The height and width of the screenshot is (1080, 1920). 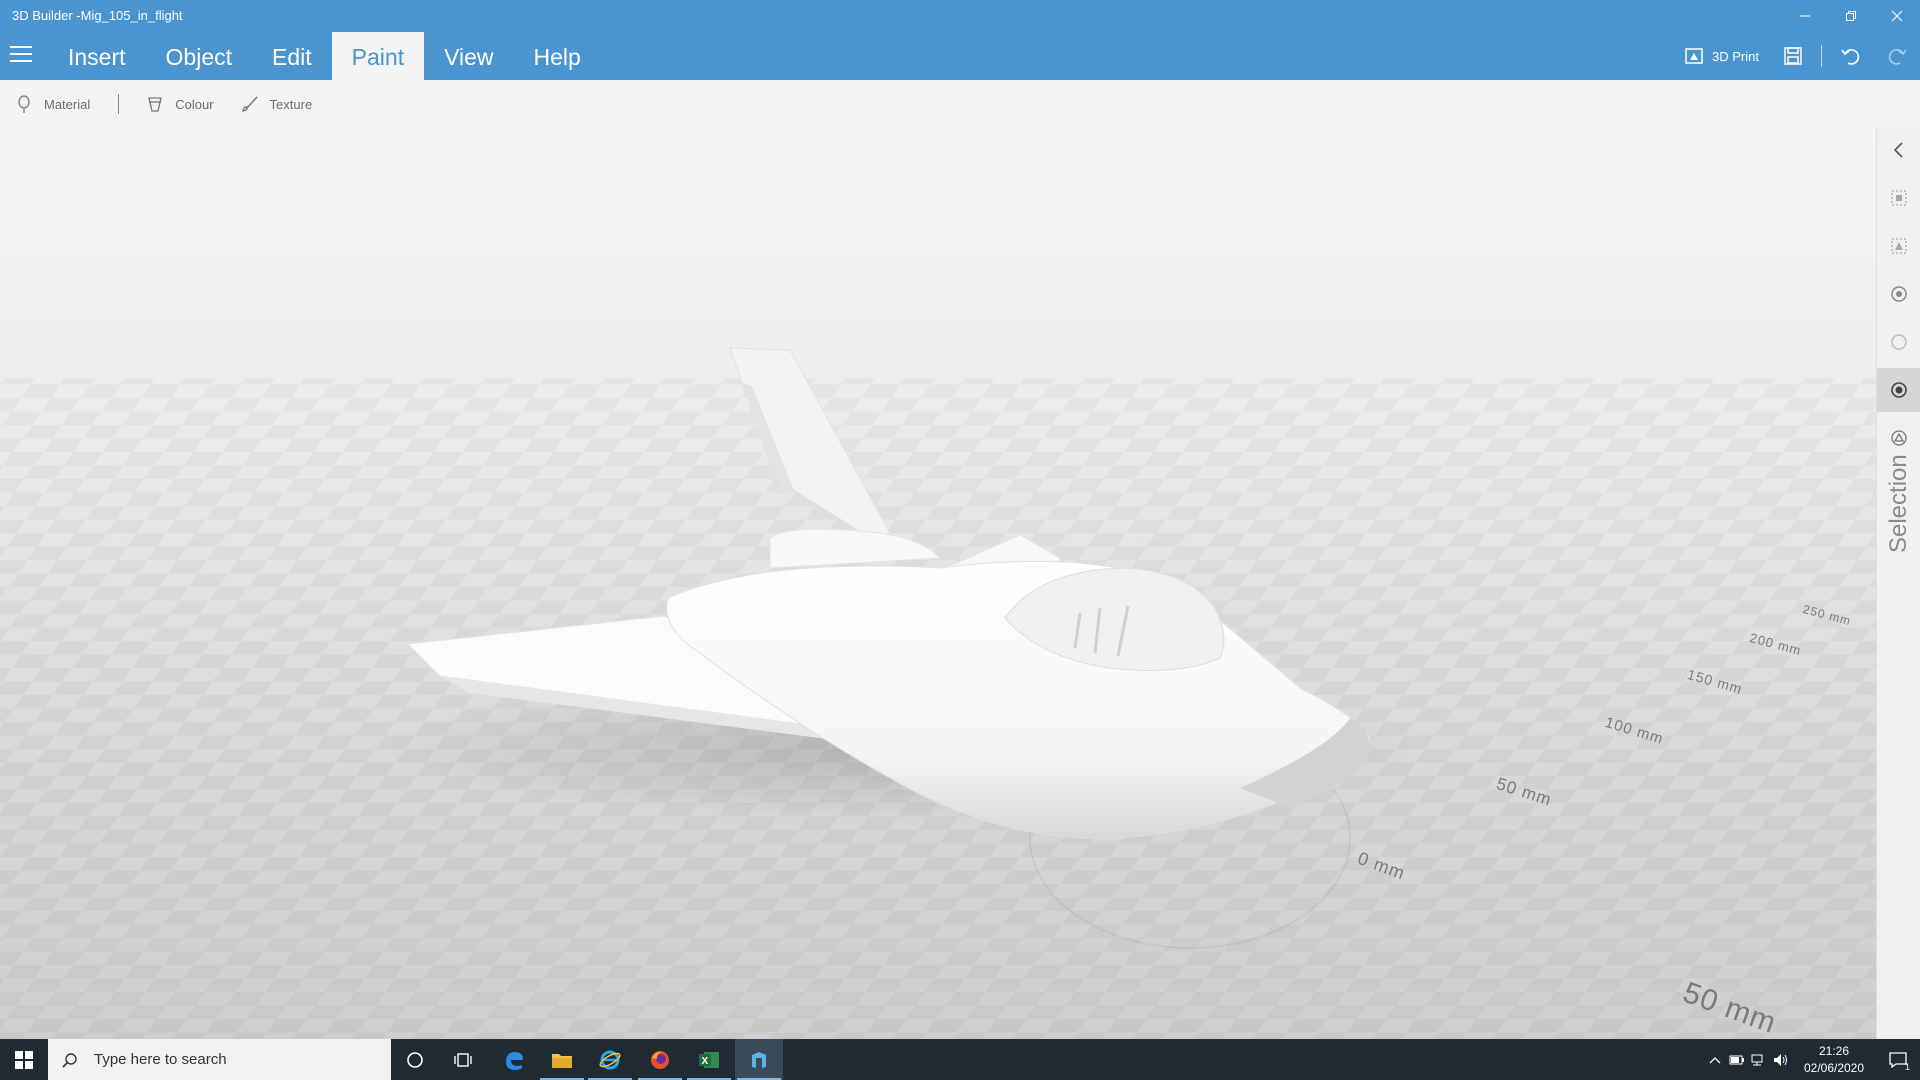 What do you see at coordinates (1834, 1067) in the screenshot?
I see `clock-date: 02/06/2020` at bounding box center [1834, 1067].